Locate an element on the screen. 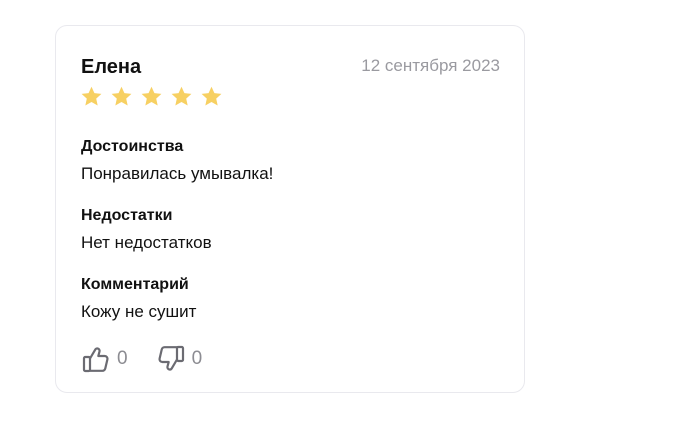 The height and width of the screenshot is (435, 674). dislike-button: 0 is located at coordinates (179, 359).